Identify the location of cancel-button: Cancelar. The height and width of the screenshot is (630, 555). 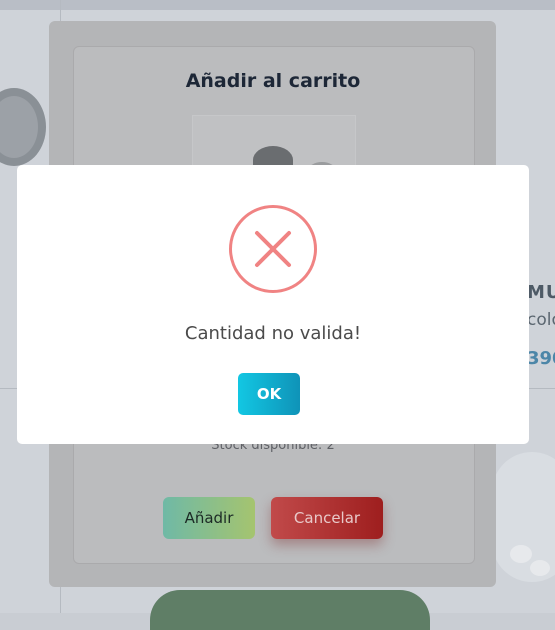
(327, 518).